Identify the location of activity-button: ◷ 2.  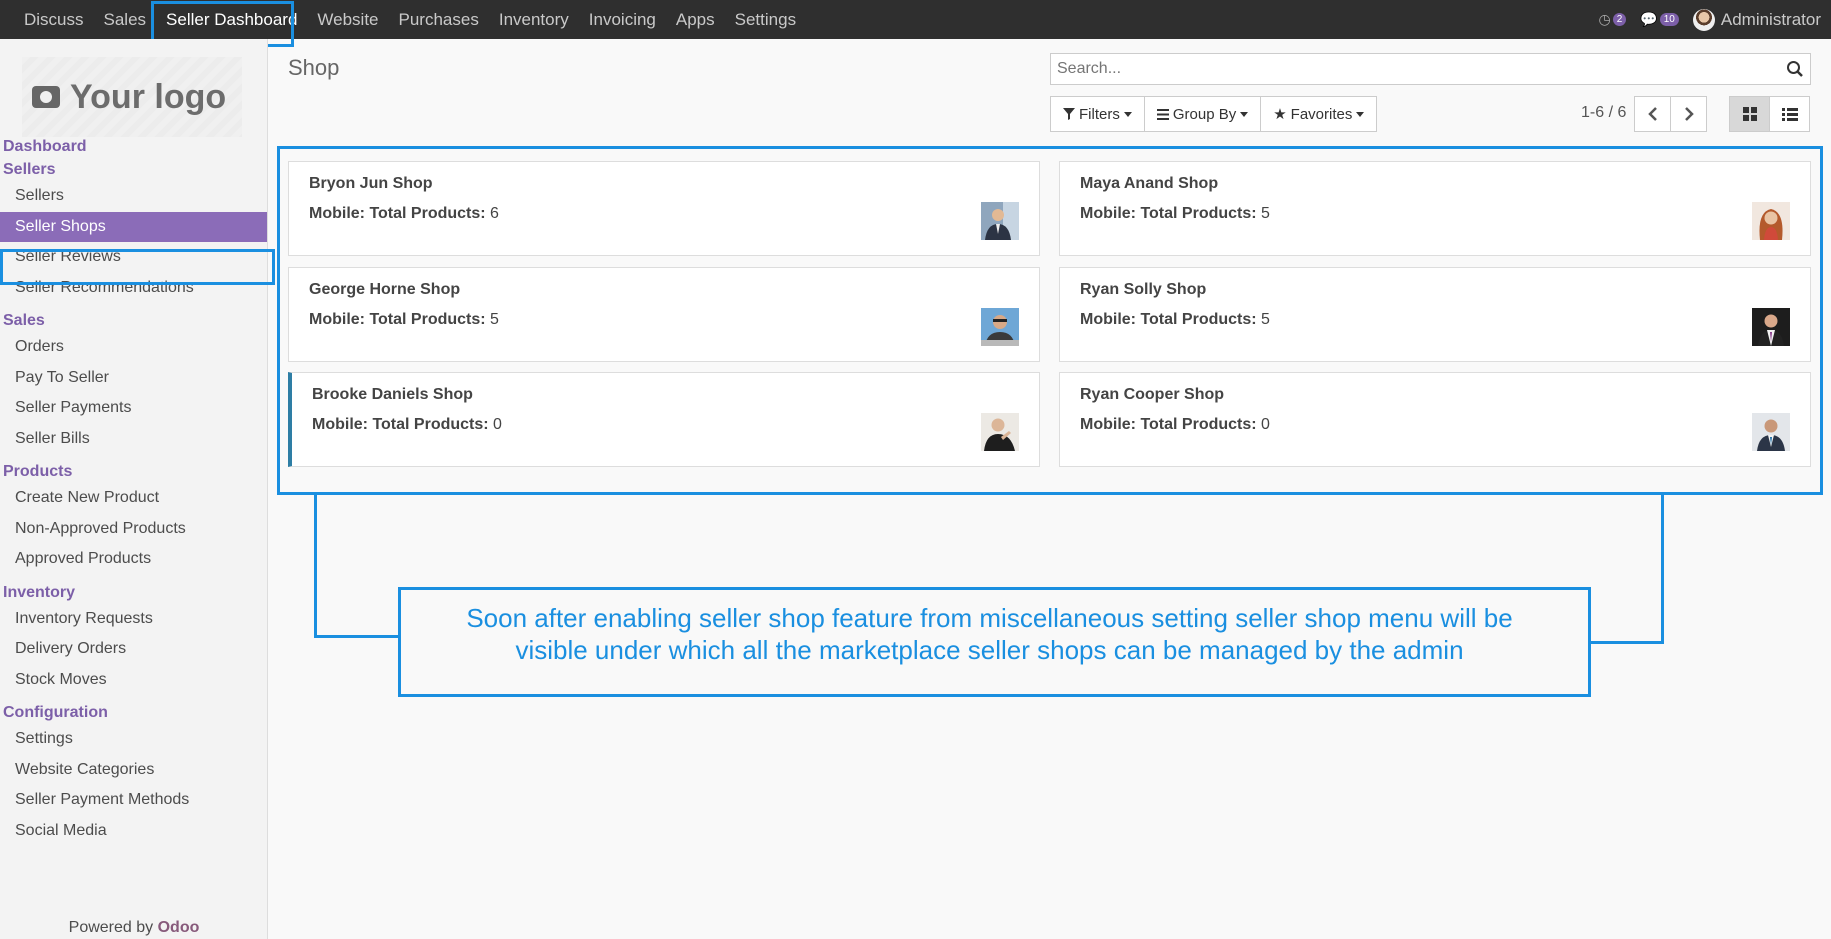
(1613, 19).